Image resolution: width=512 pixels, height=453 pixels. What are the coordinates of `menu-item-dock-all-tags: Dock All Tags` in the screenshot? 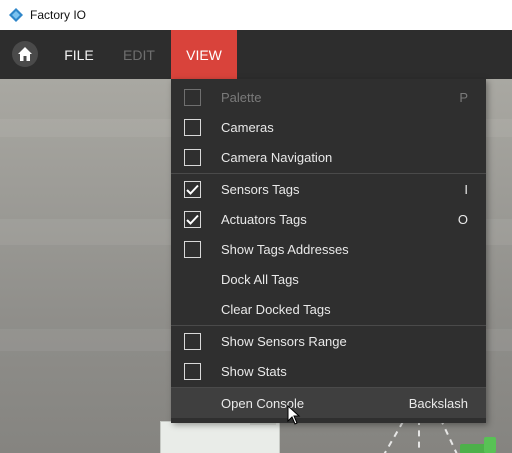 It's located at (328, 279).